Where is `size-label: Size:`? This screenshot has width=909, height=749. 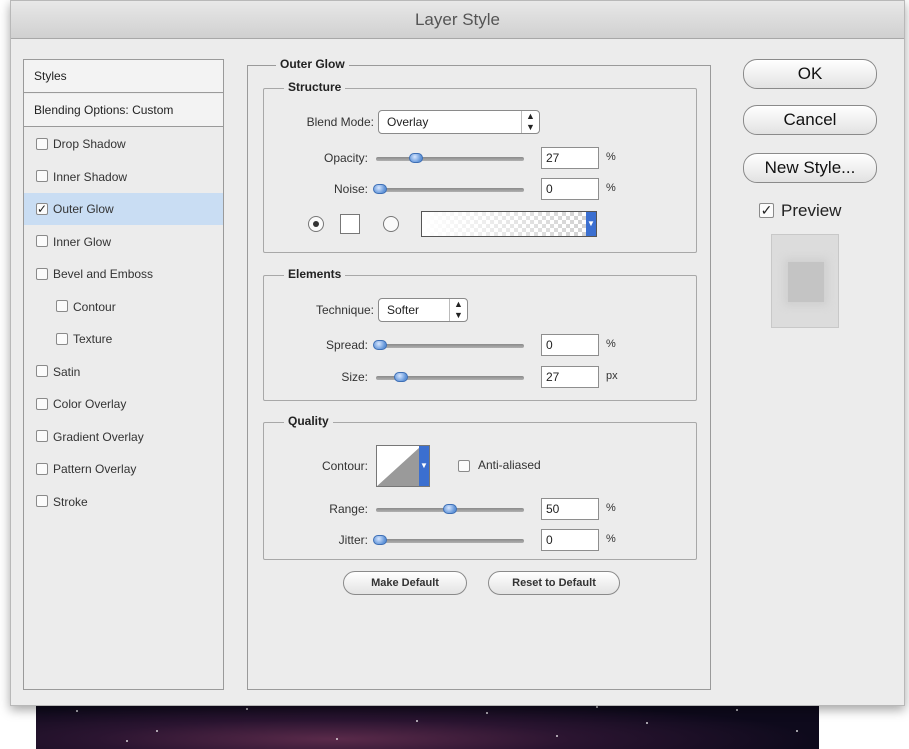 size-label: Size: is located at coordinates (354, 377).